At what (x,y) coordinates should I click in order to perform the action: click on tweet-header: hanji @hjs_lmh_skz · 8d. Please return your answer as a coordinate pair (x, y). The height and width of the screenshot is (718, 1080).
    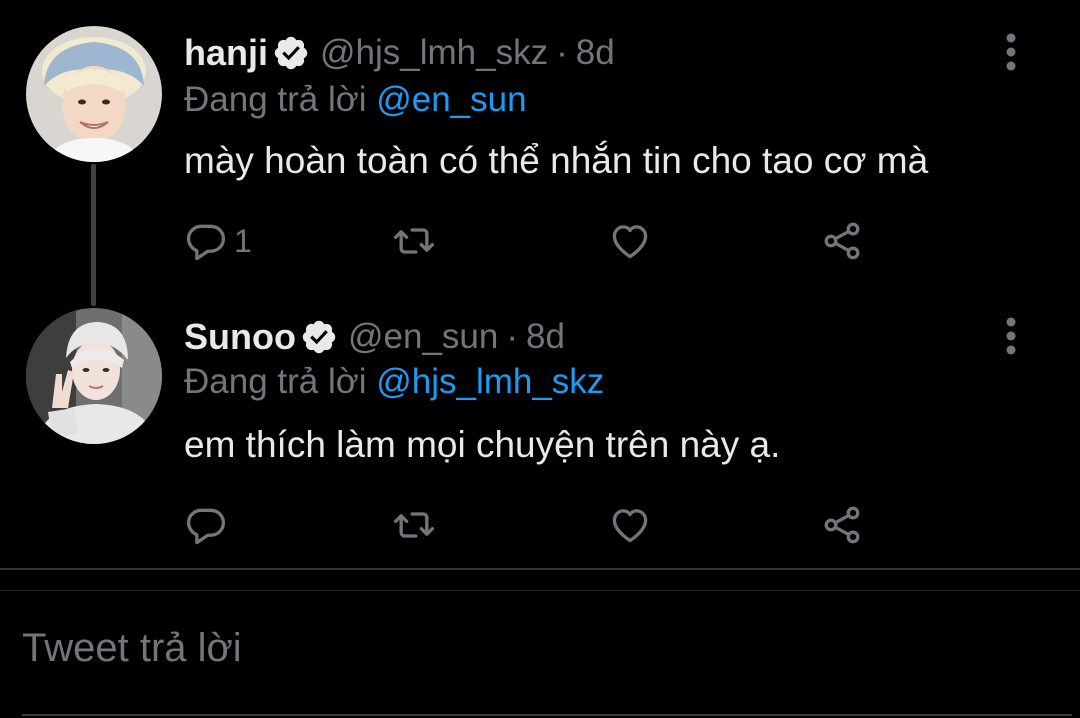
    Looking at the image, I should click on (399, 53).